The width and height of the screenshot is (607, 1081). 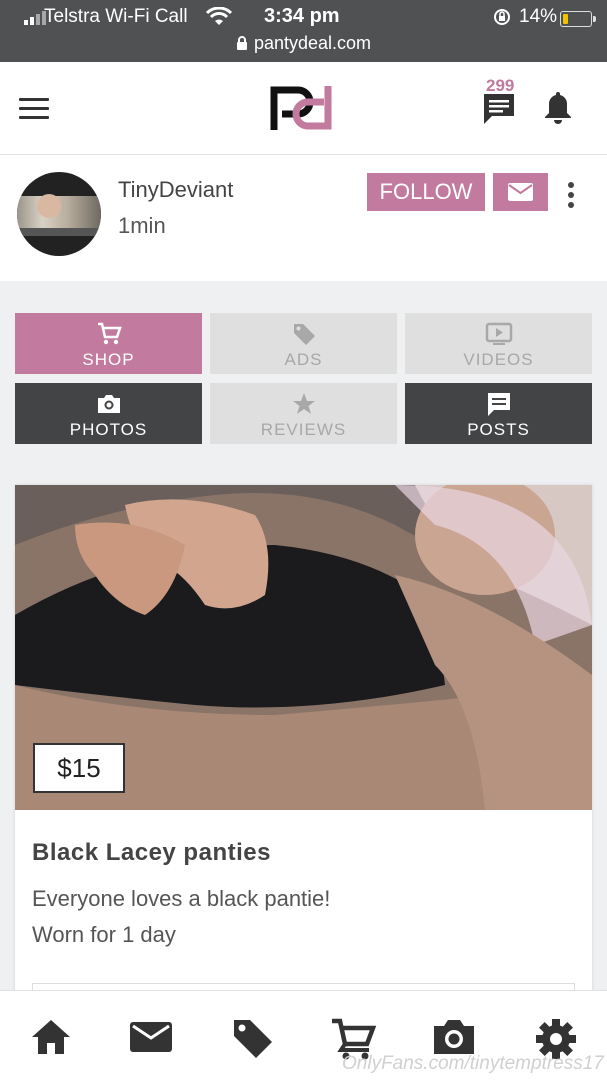 I want to click on url-text: pantydeal.com, so click(x=312, y=43).